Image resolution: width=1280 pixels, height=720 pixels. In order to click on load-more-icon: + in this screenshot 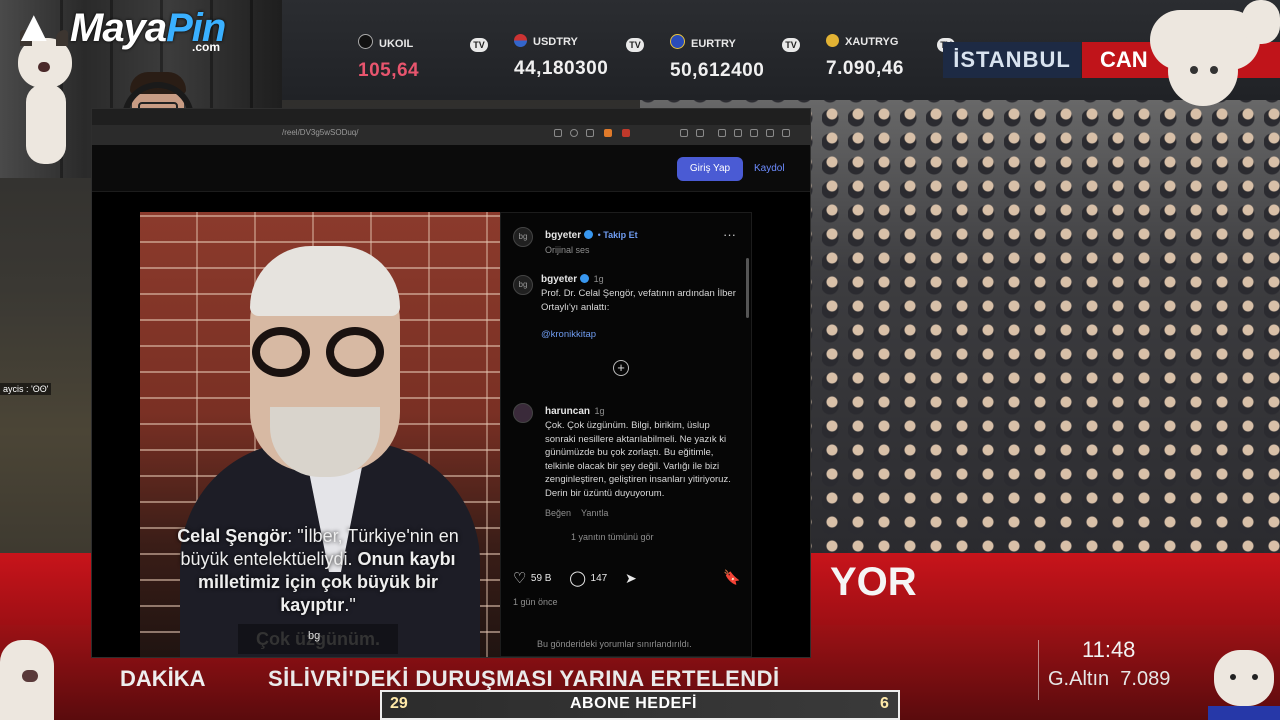, I will do `click(621, 368)`.